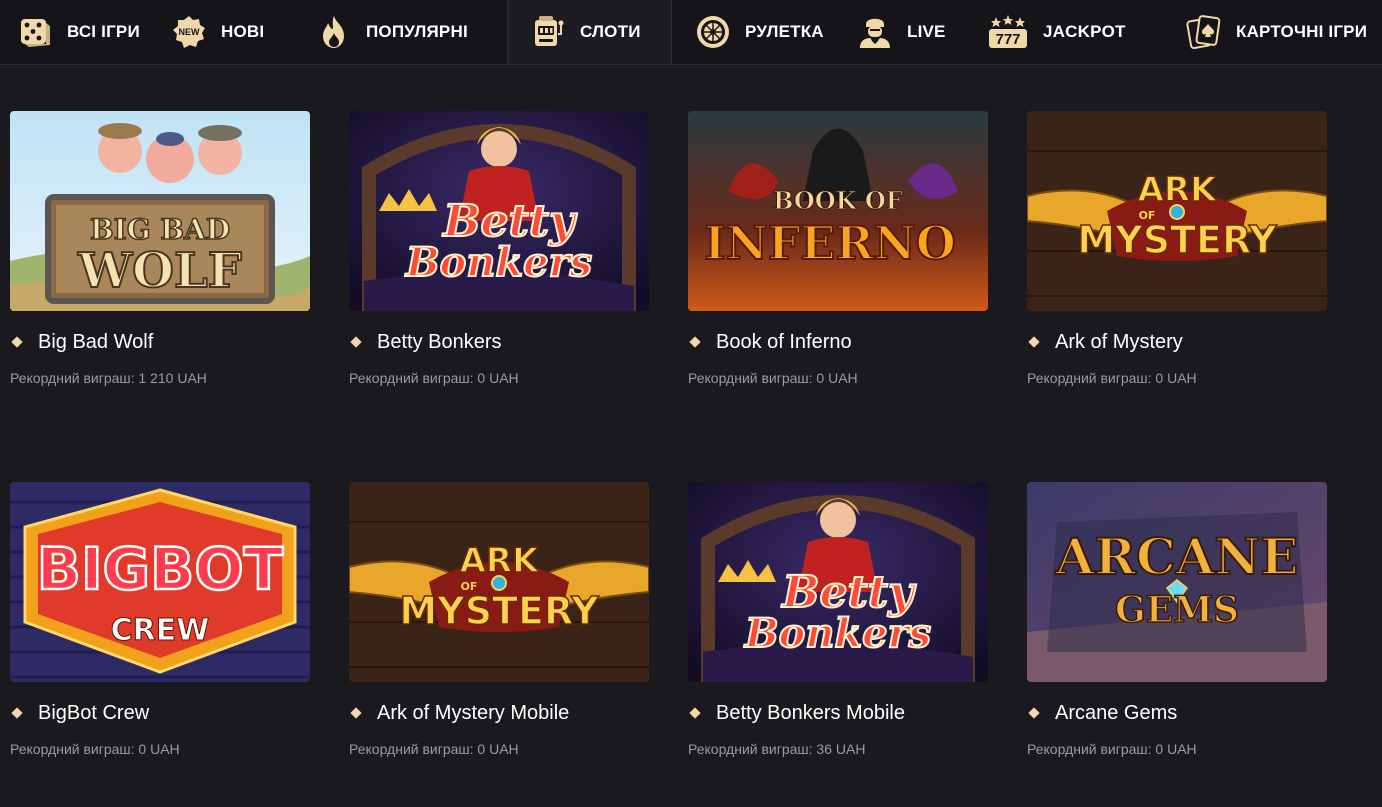 Image resolution: width=1382 pixels, height=807 pixels. What do you see at coordinates (417, 31) in the screenshot?
I see `nav-label: ПОПУЛЯРНІ` at bounding box center [417, 31].